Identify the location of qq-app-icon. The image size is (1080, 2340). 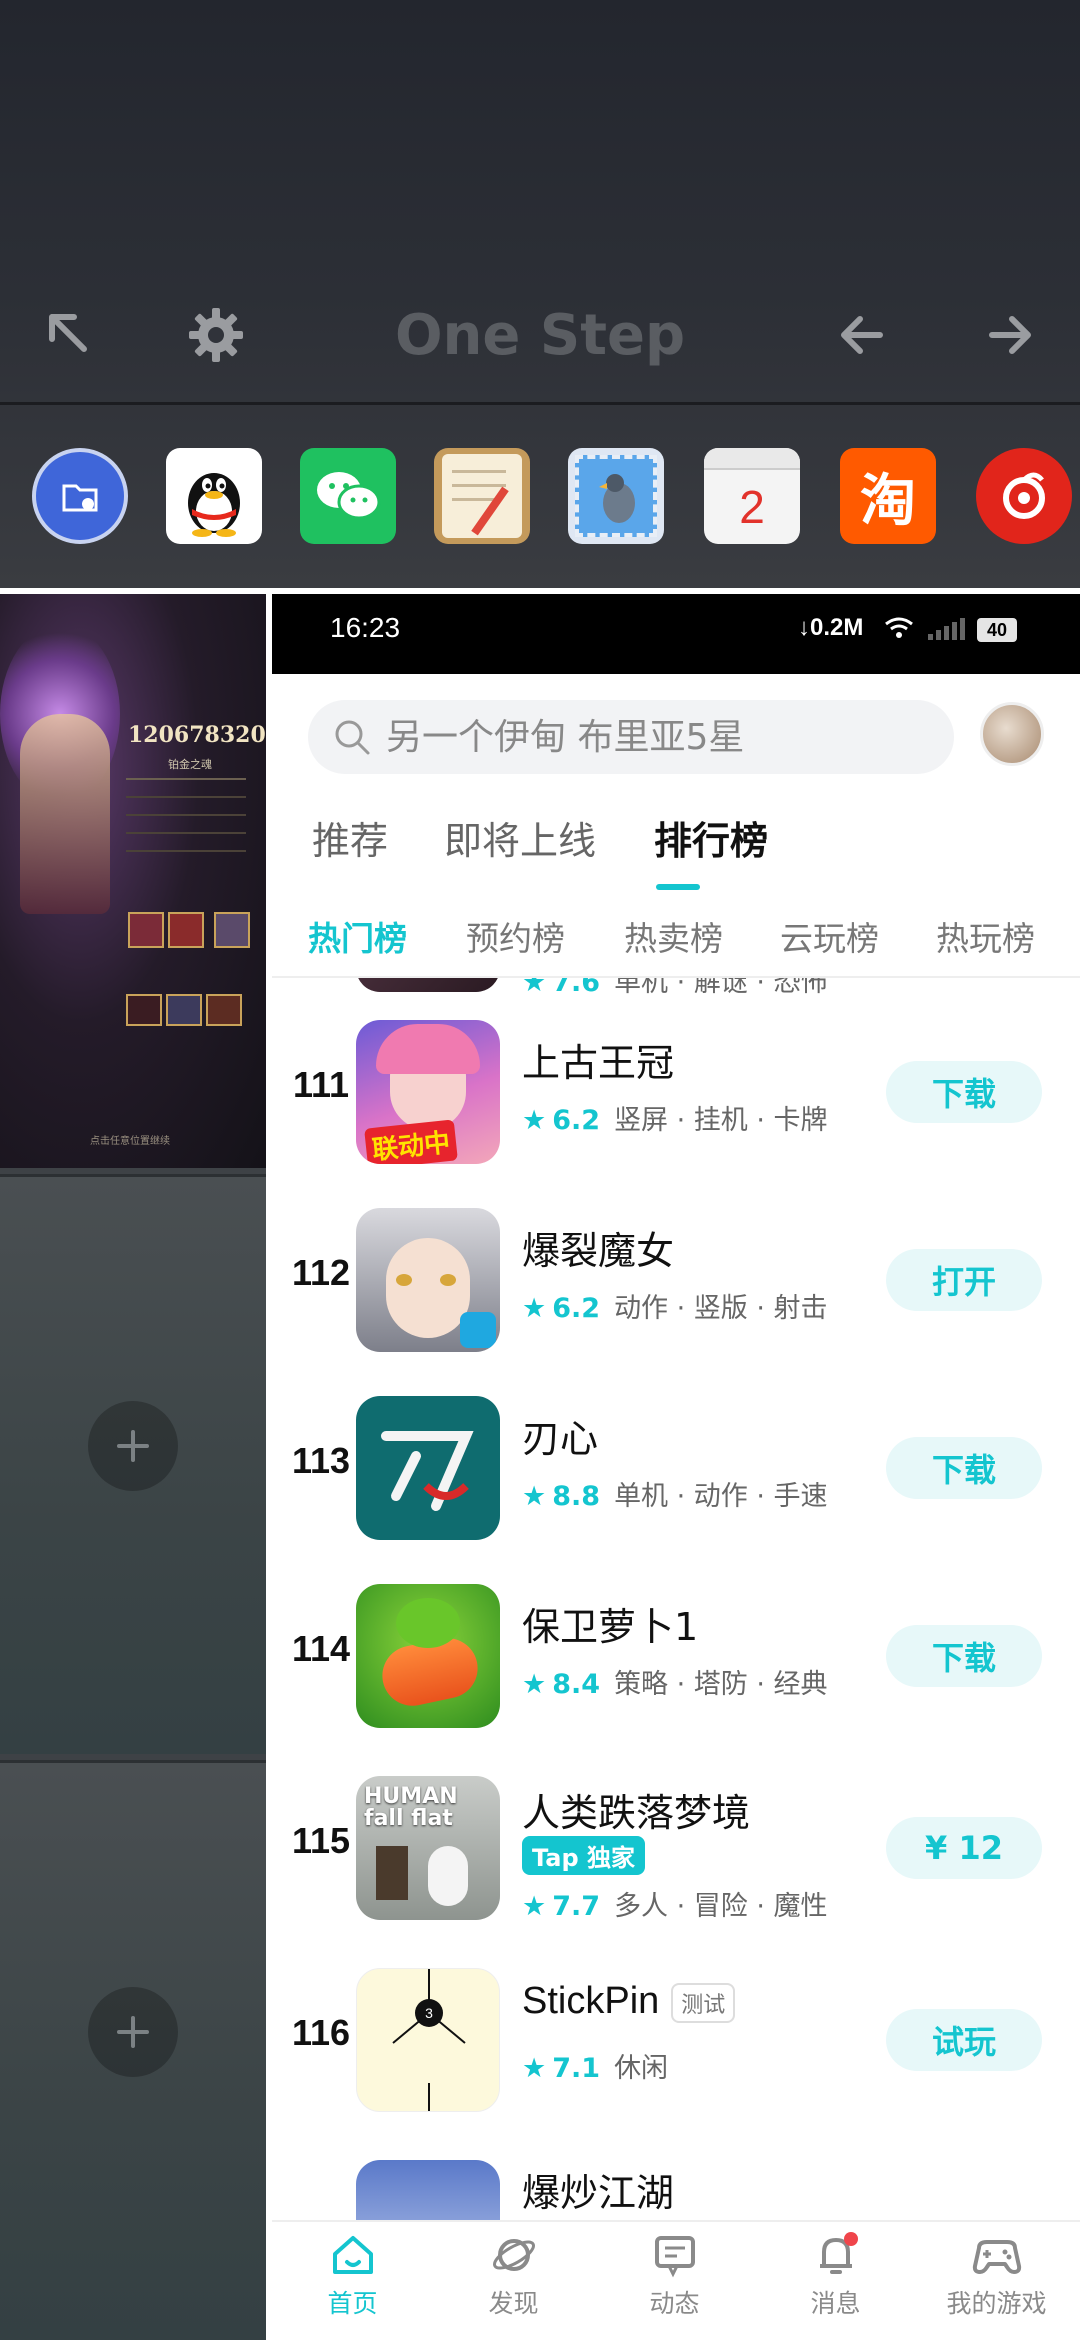
(214, 496).